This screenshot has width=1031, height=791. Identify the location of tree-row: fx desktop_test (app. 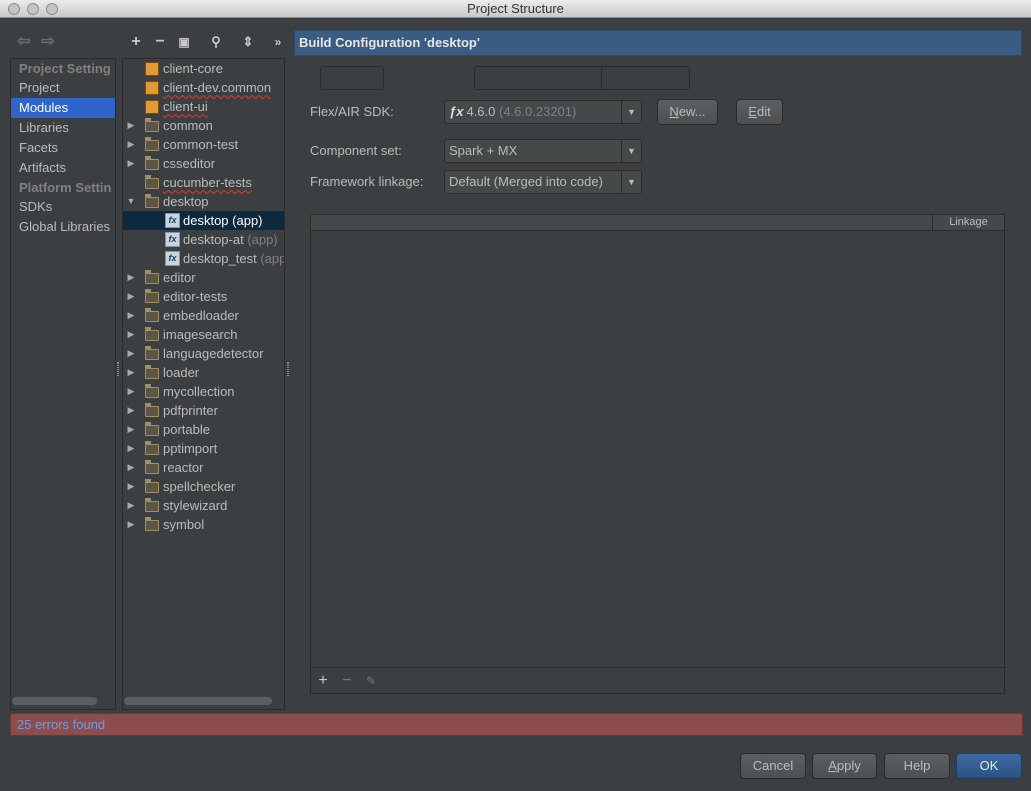
(203, 258).